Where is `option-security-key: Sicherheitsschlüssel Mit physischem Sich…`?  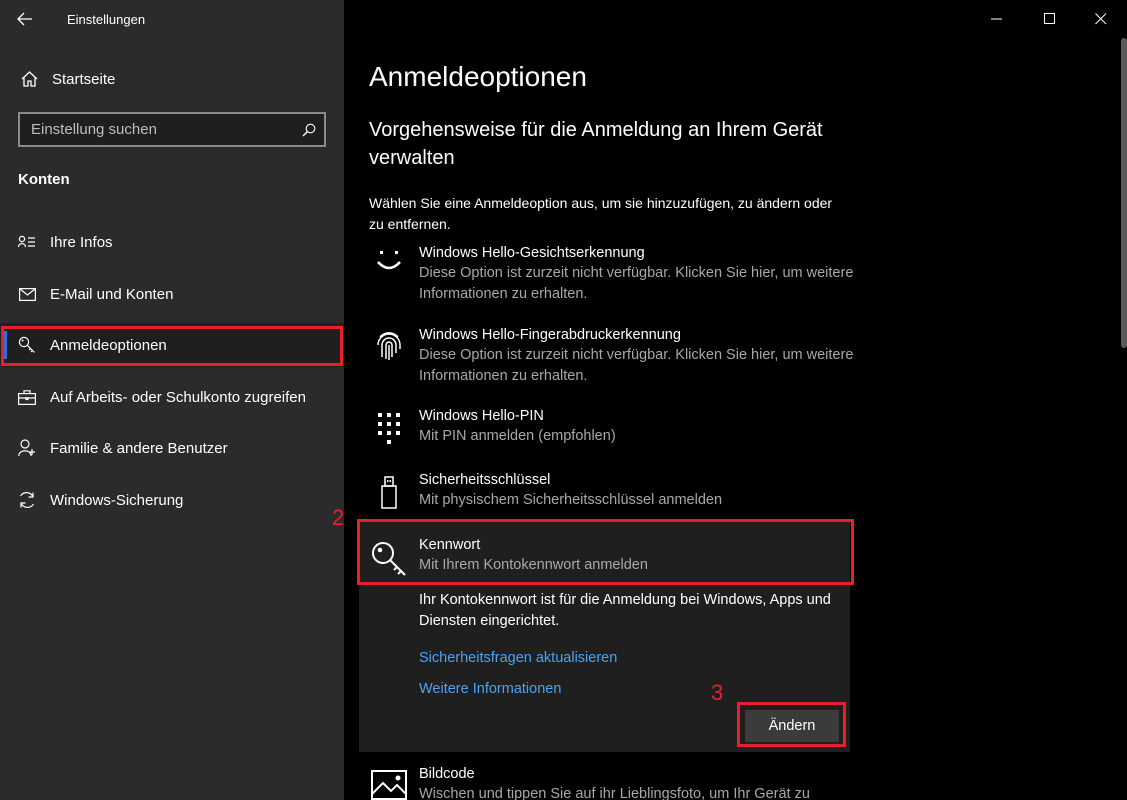 option-security-key: Sicherheitsschlüssel Mit physischem Sich… is located at coordinates (606, 490).